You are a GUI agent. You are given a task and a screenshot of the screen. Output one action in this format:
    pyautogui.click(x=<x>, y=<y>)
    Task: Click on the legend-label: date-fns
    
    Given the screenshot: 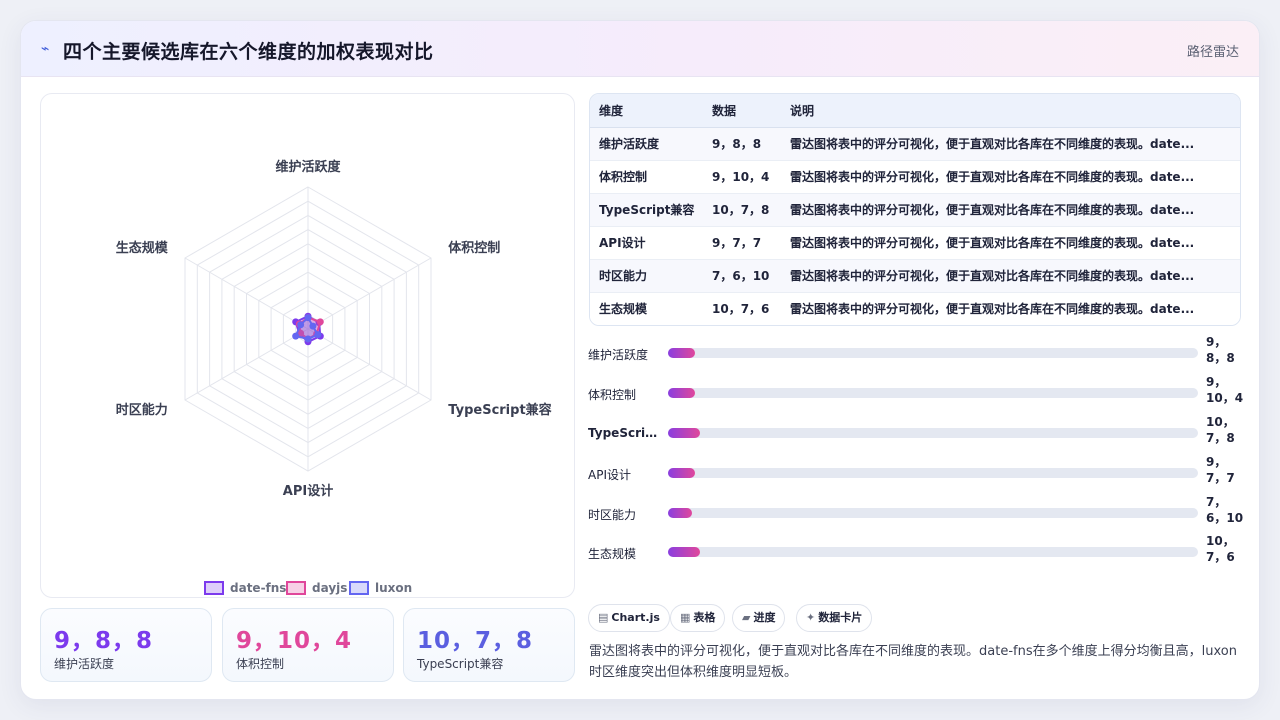 What is the action you would take?
    pyautogui.click(x=258, y=588)
    